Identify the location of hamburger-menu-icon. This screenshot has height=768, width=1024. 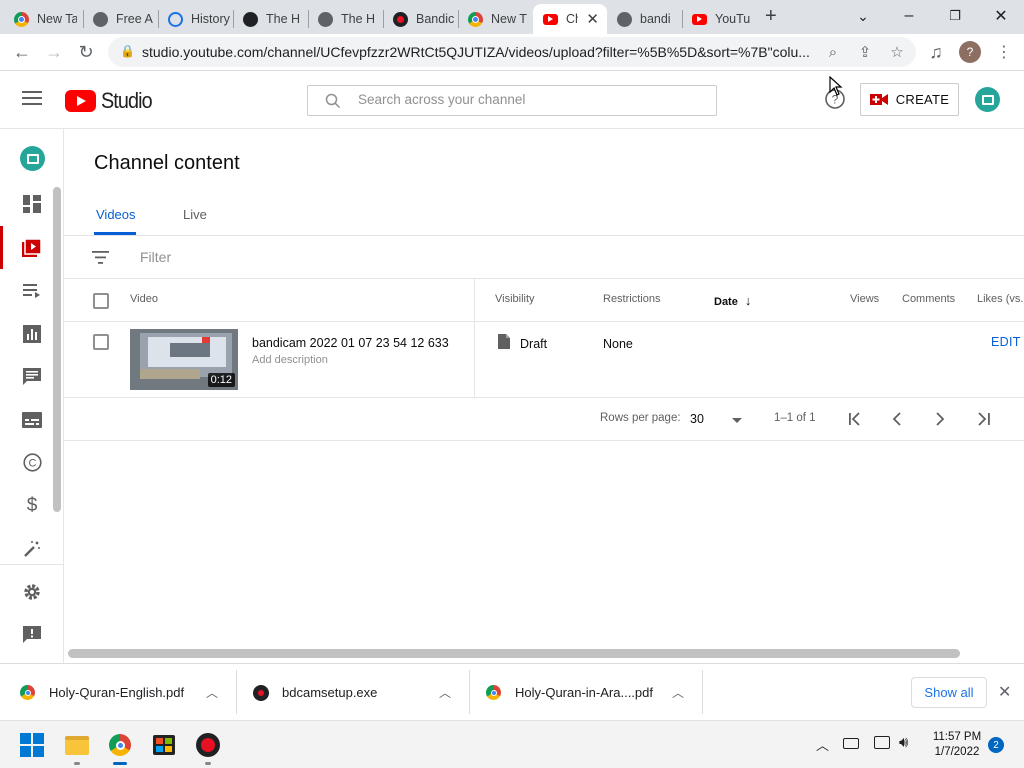
(32, 99).